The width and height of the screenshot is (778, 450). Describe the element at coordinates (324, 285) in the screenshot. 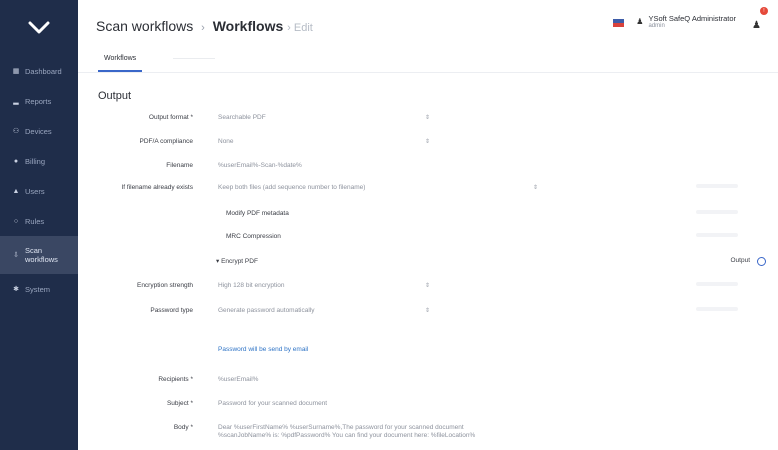

I see `enc-strength-select: High 128 bit encryption ⇕` at that location.